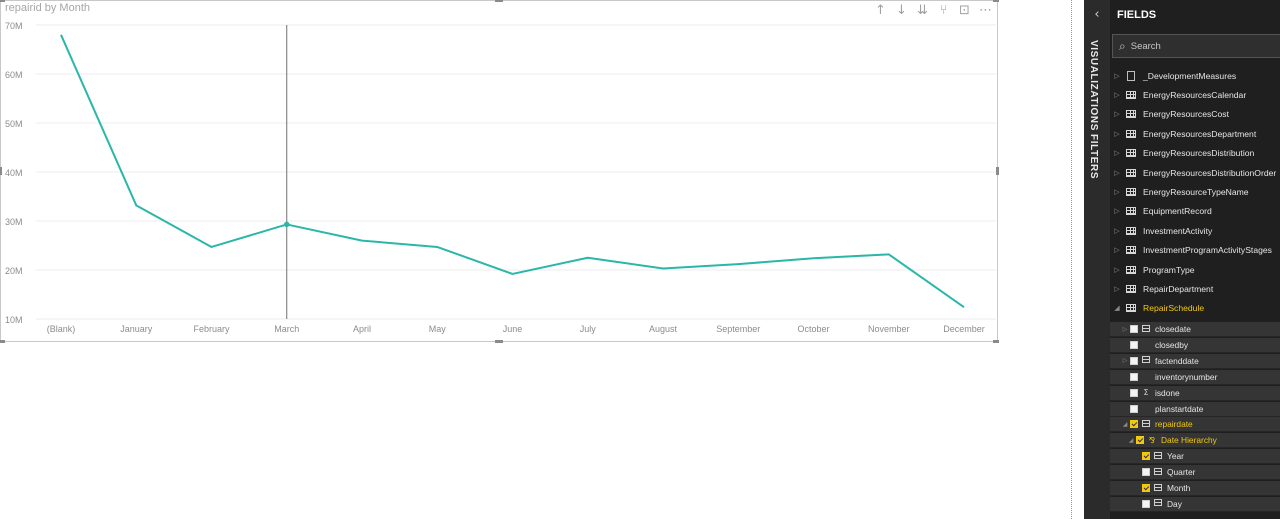  I want to click on field-item: ▷ factenddate, so click(1195, 361).